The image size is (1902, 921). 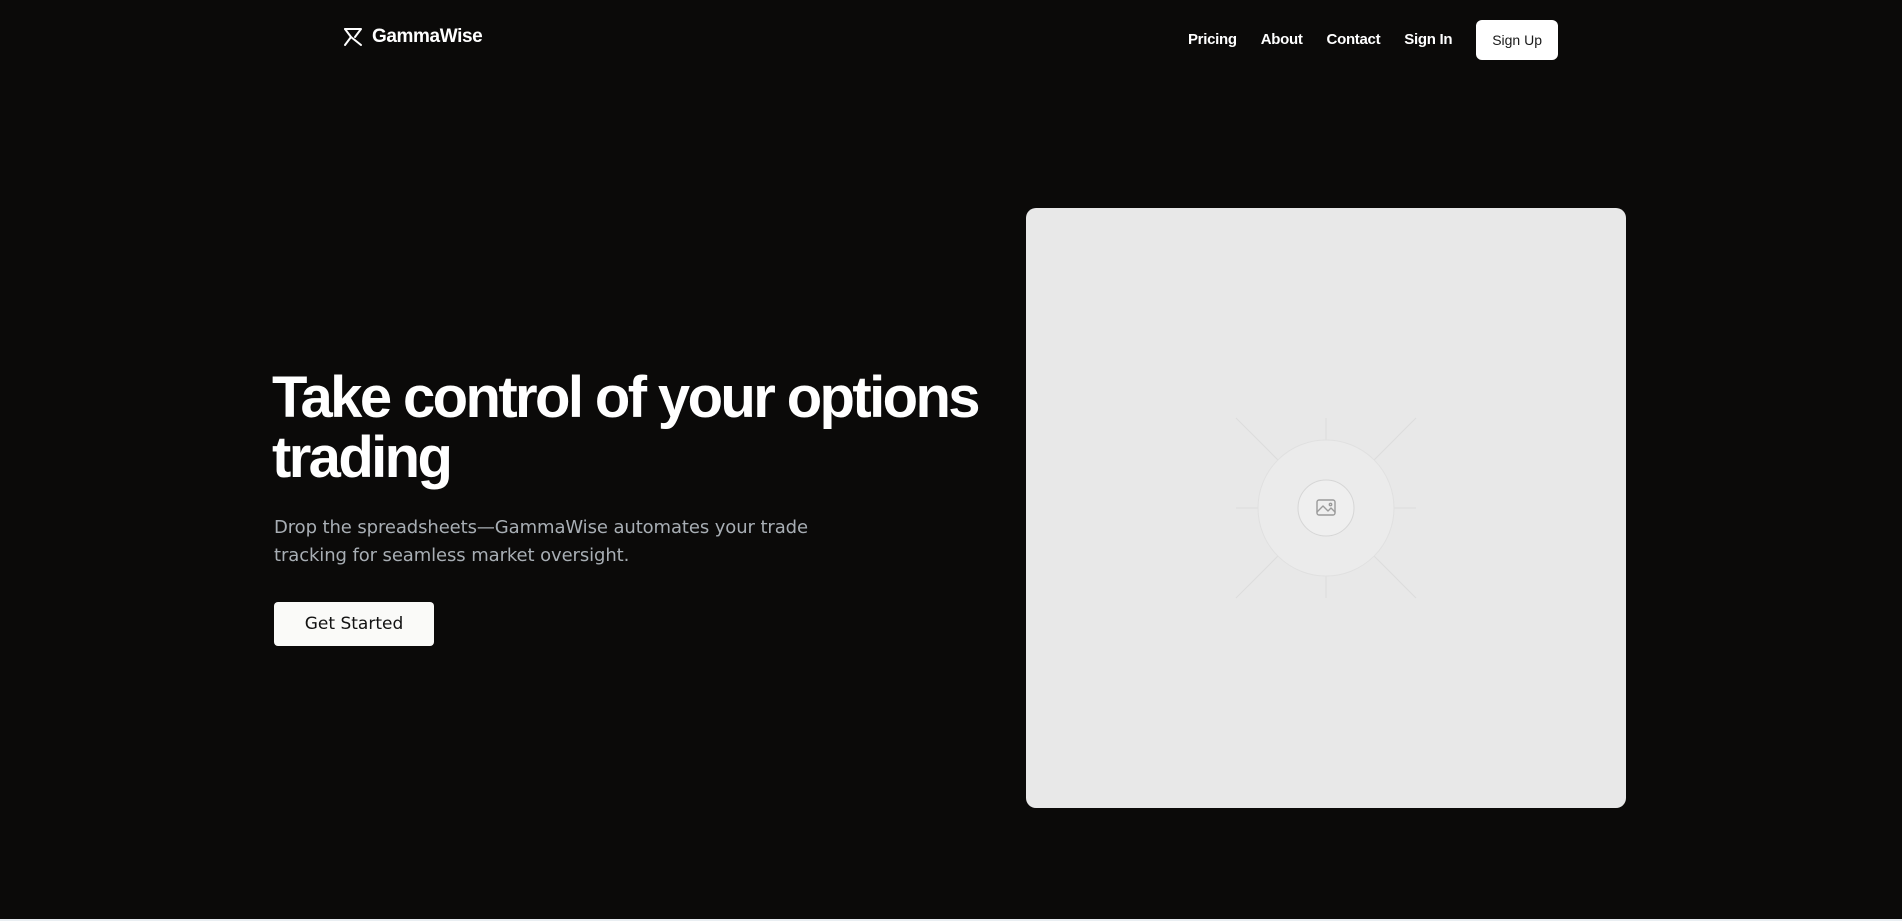 I want to click on nav-link-sign-in: Sign In, so click(x=1428, y=40).